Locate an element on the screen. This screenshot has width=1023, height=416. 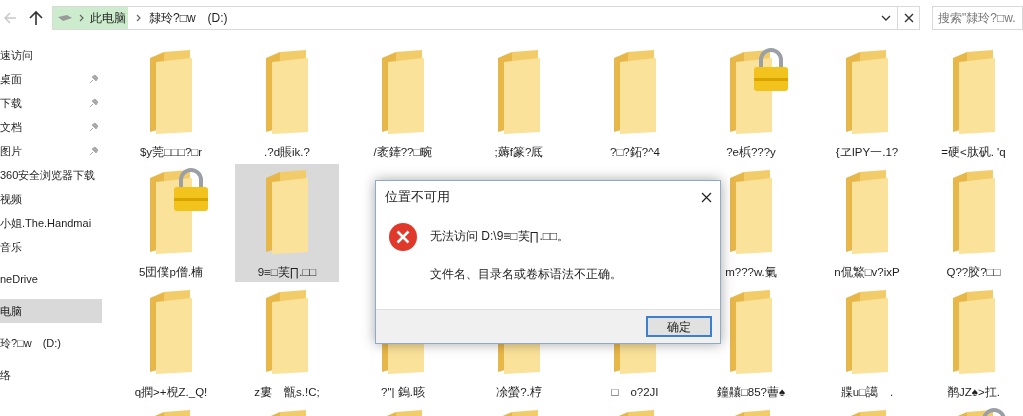
folder-tile: 9≡□芙∏.□□ is located at coordinates (287, 223).